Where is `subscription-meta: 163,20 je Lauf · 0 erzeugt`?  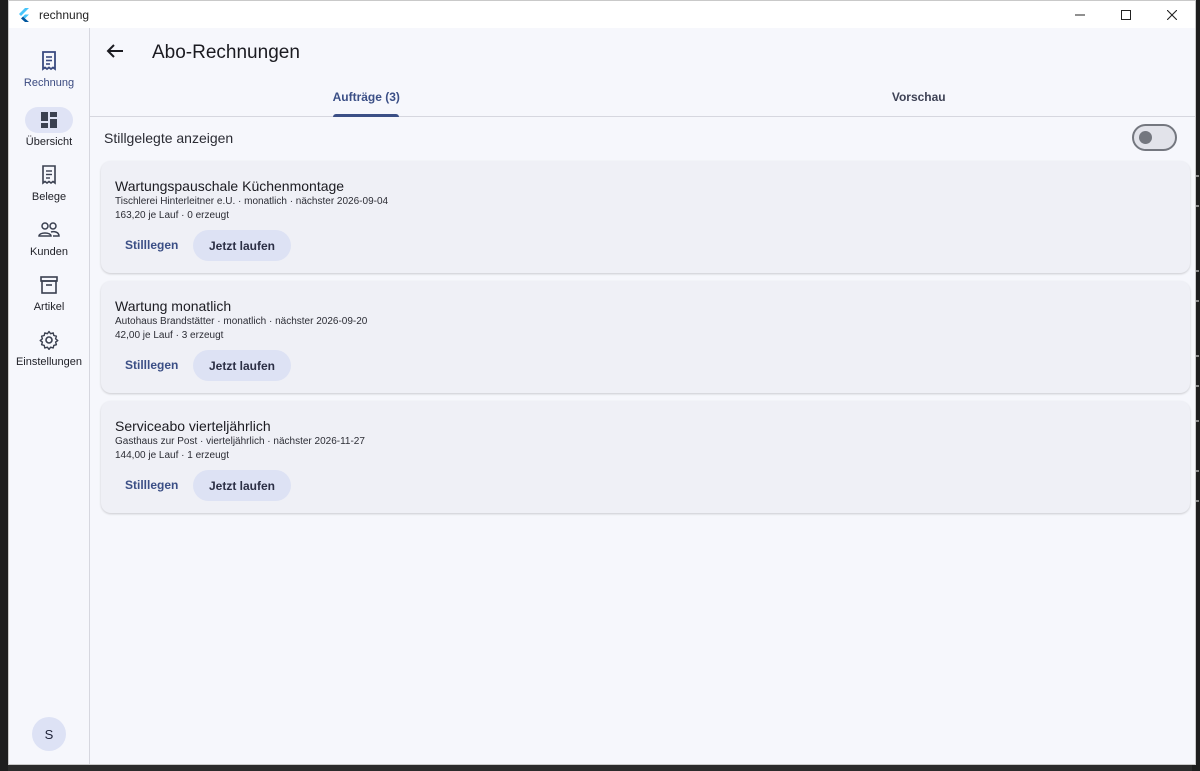
subscription-meta: 163,20 je Lauf · 0 erzeugt is located at coordinates (172, 215).